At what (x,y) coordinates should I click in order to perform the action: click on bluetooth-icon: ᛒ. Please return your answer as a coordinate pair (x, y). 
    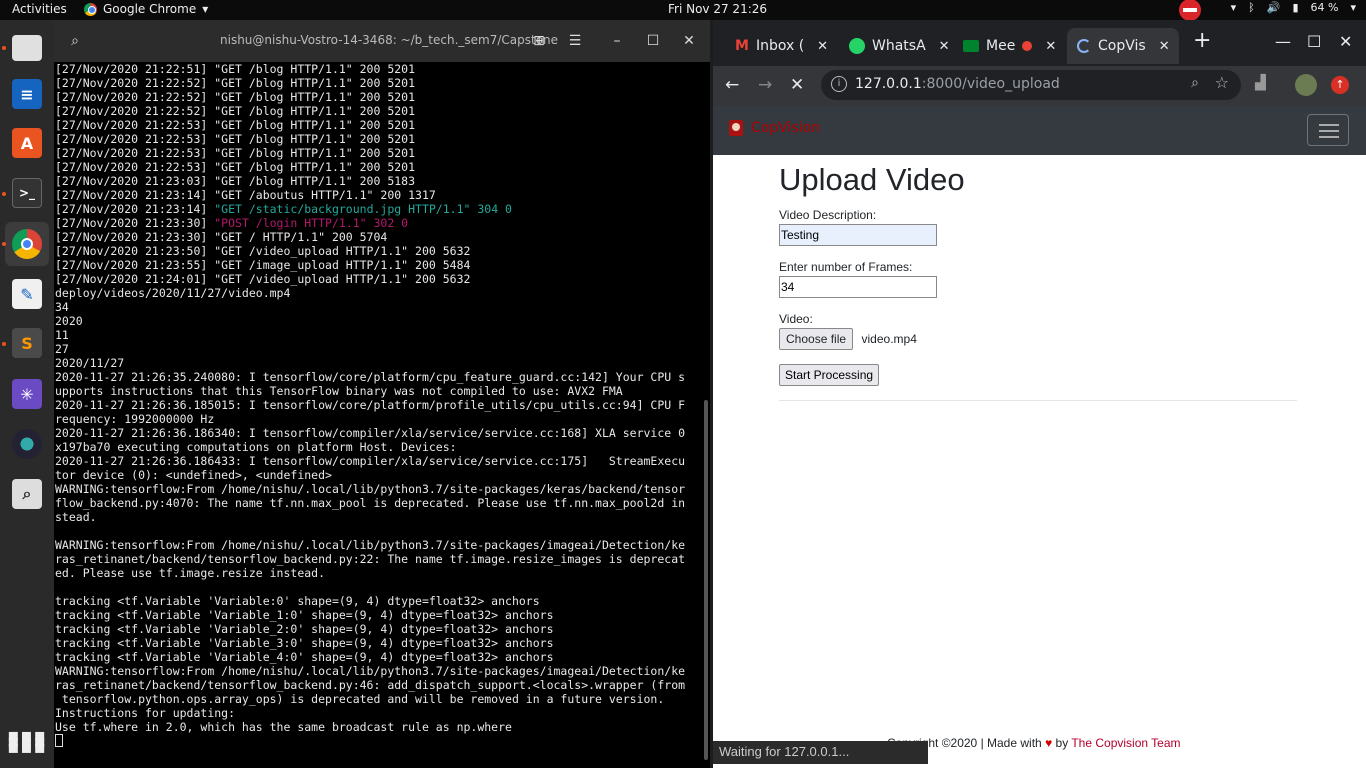
    Looking at the image, I should click on (1251, 7).